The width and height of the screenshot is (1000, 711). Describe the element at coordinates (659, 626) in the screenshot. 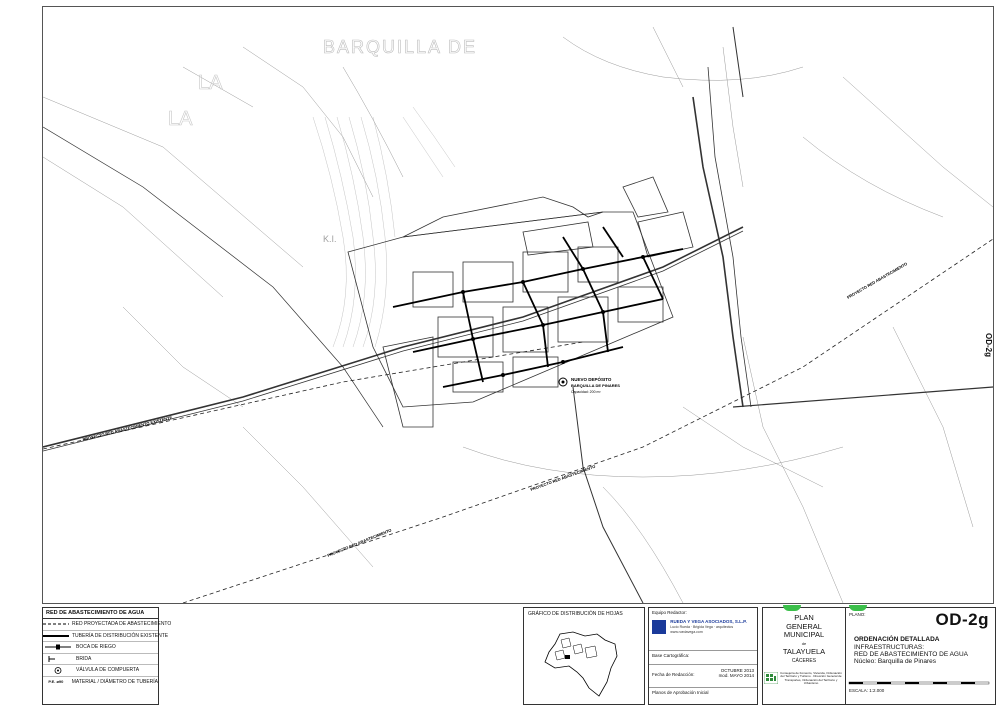

I see `firm-logo-icon` at that location.